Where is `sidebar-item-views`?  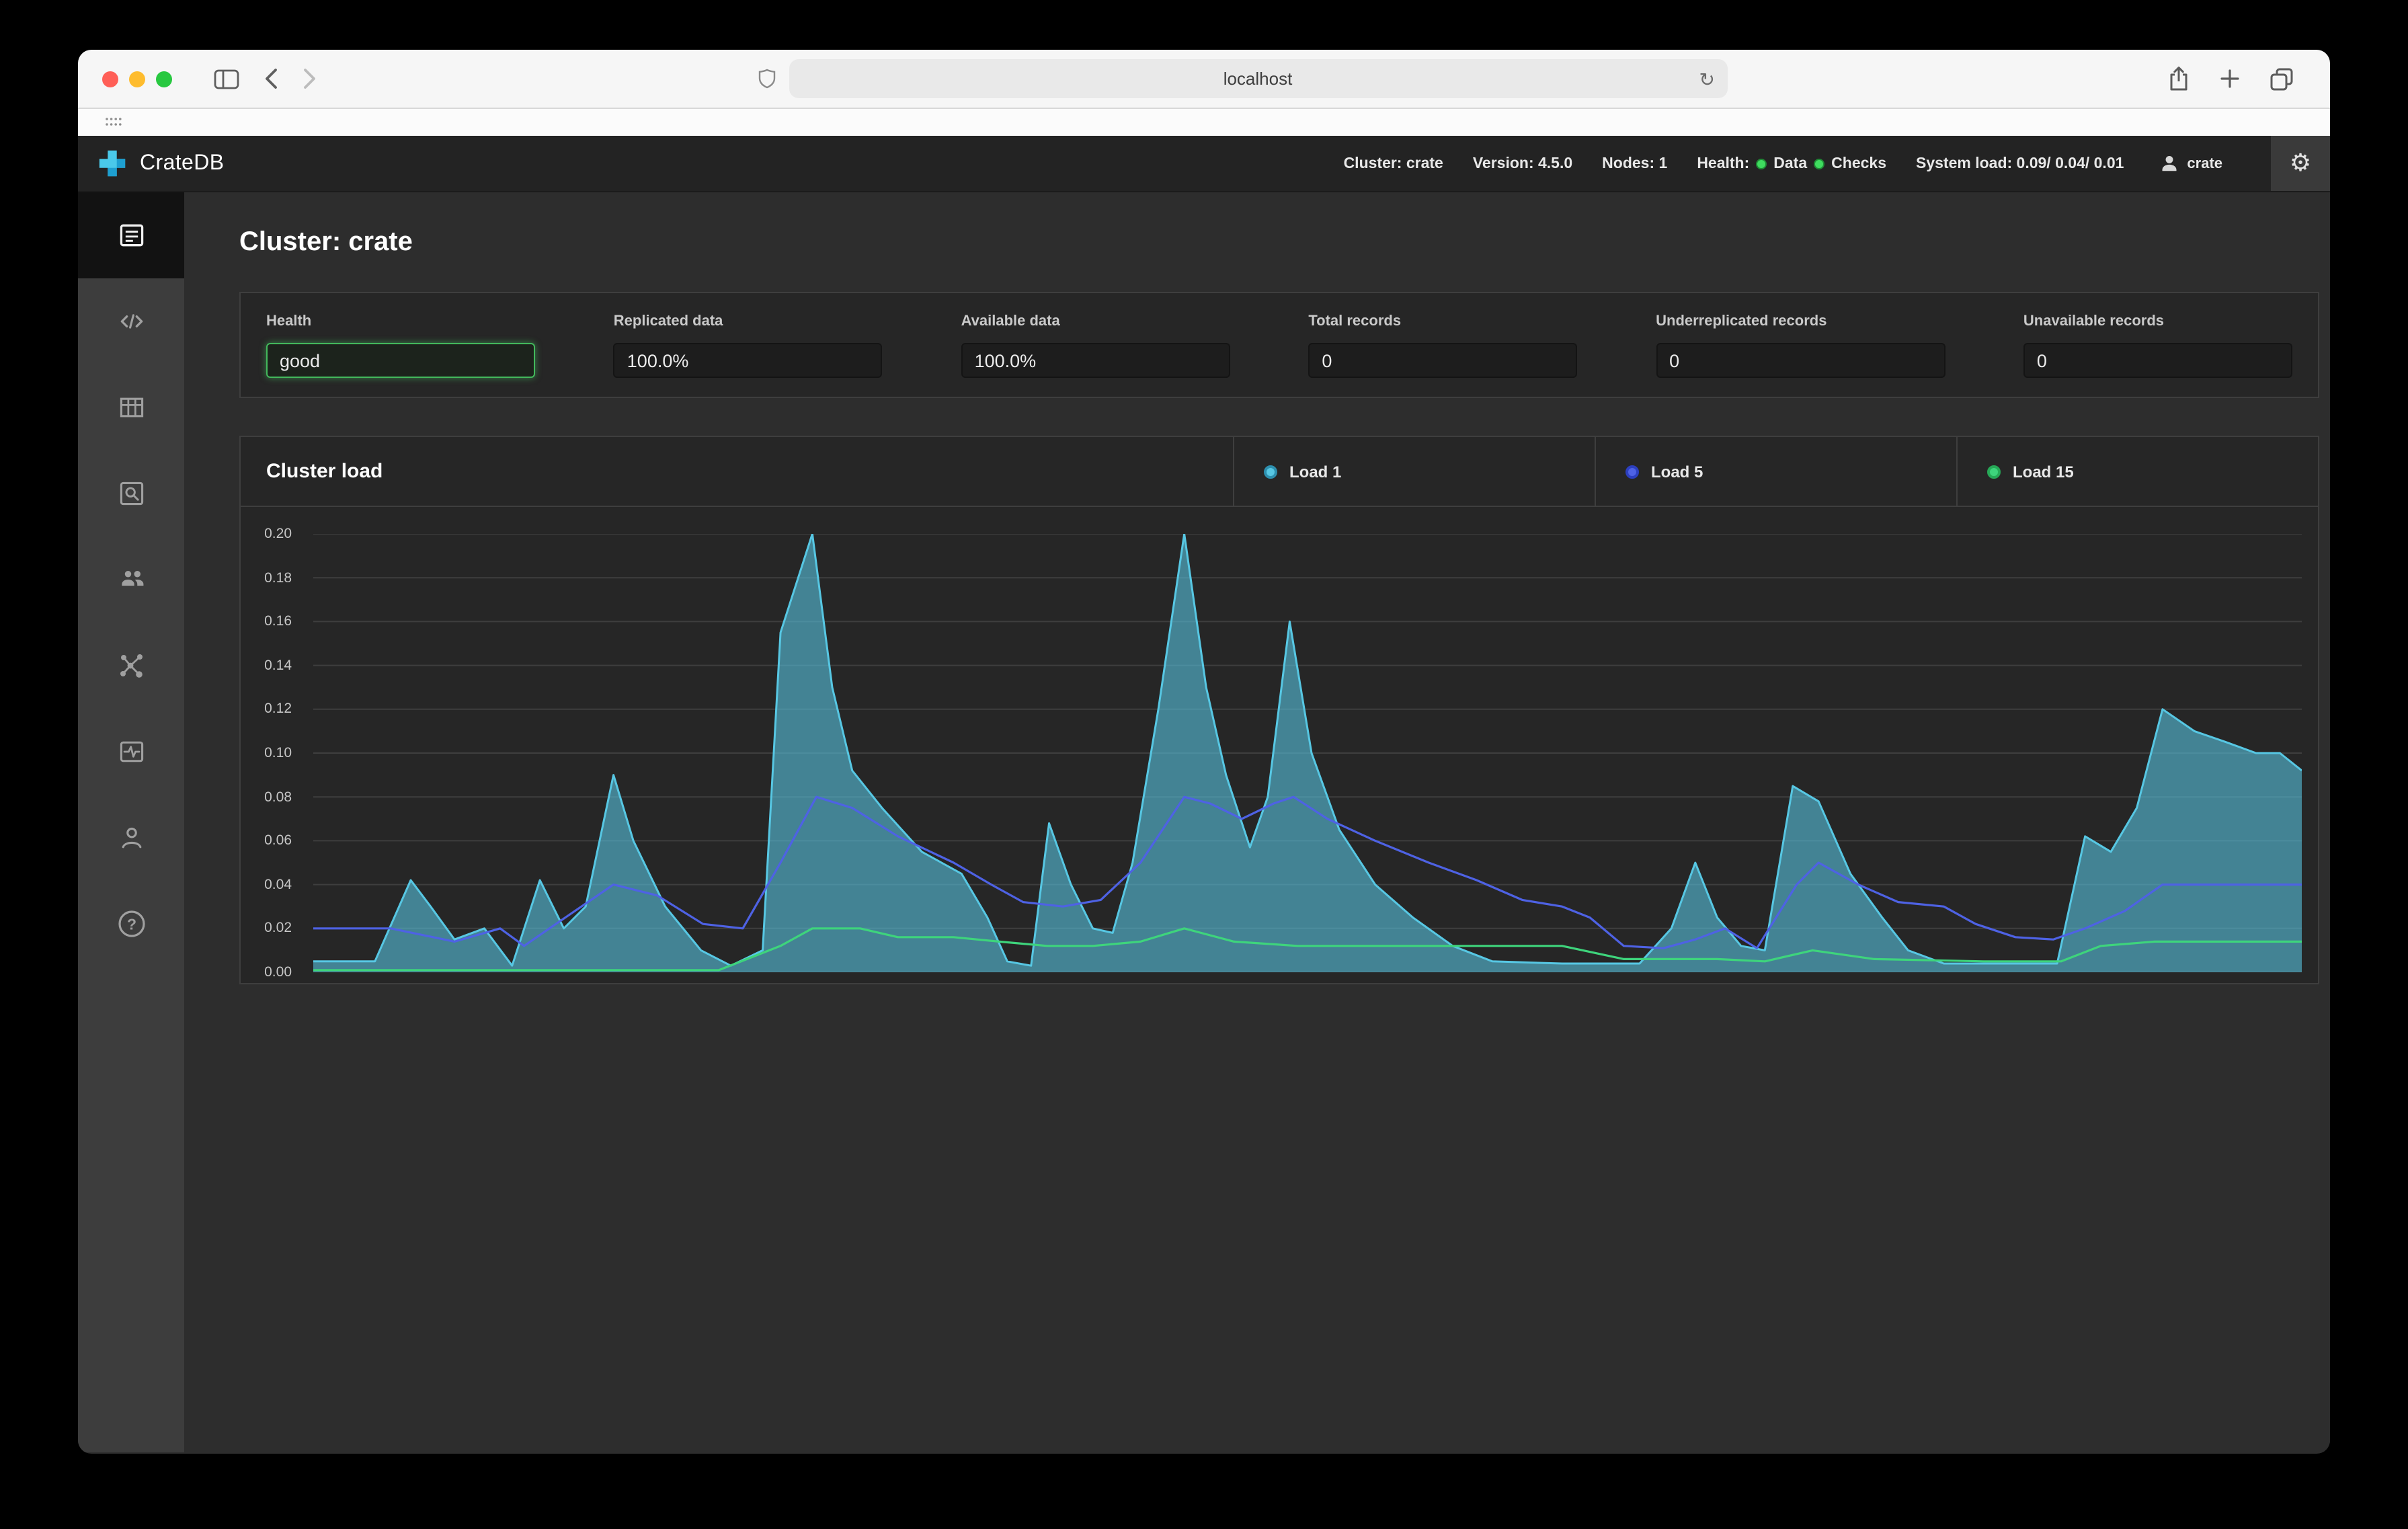
sidebar-item-views is located at coordinates (131, 493).